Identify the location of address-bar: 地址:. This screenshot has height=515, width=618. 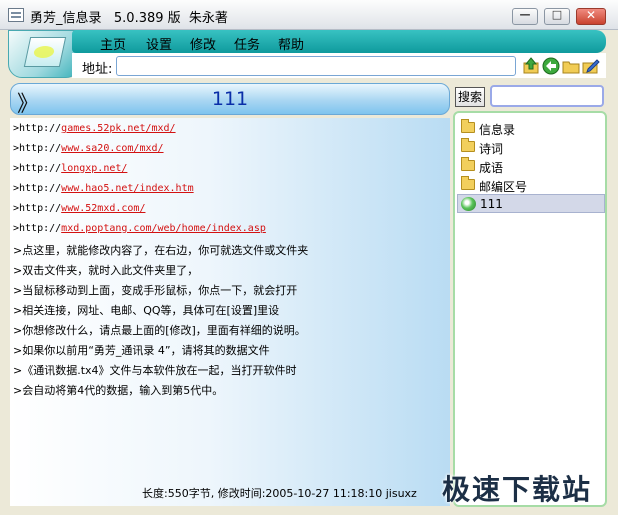
(339, 65).